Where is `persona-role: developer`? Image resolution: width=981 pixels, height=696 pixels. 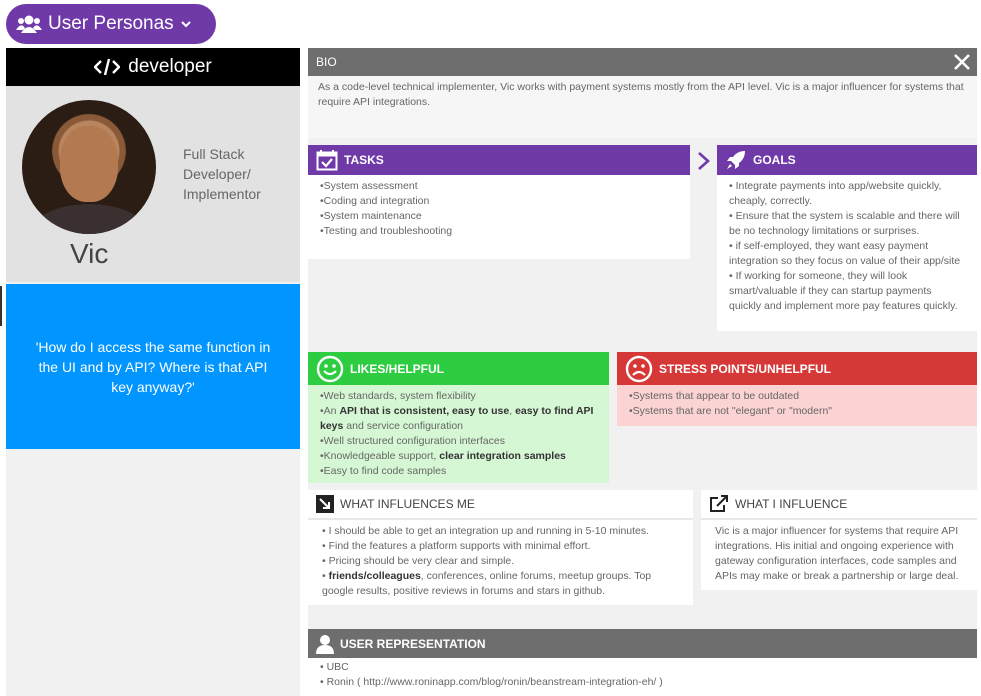 persona-role: developer is located at coordinates (170, 66).